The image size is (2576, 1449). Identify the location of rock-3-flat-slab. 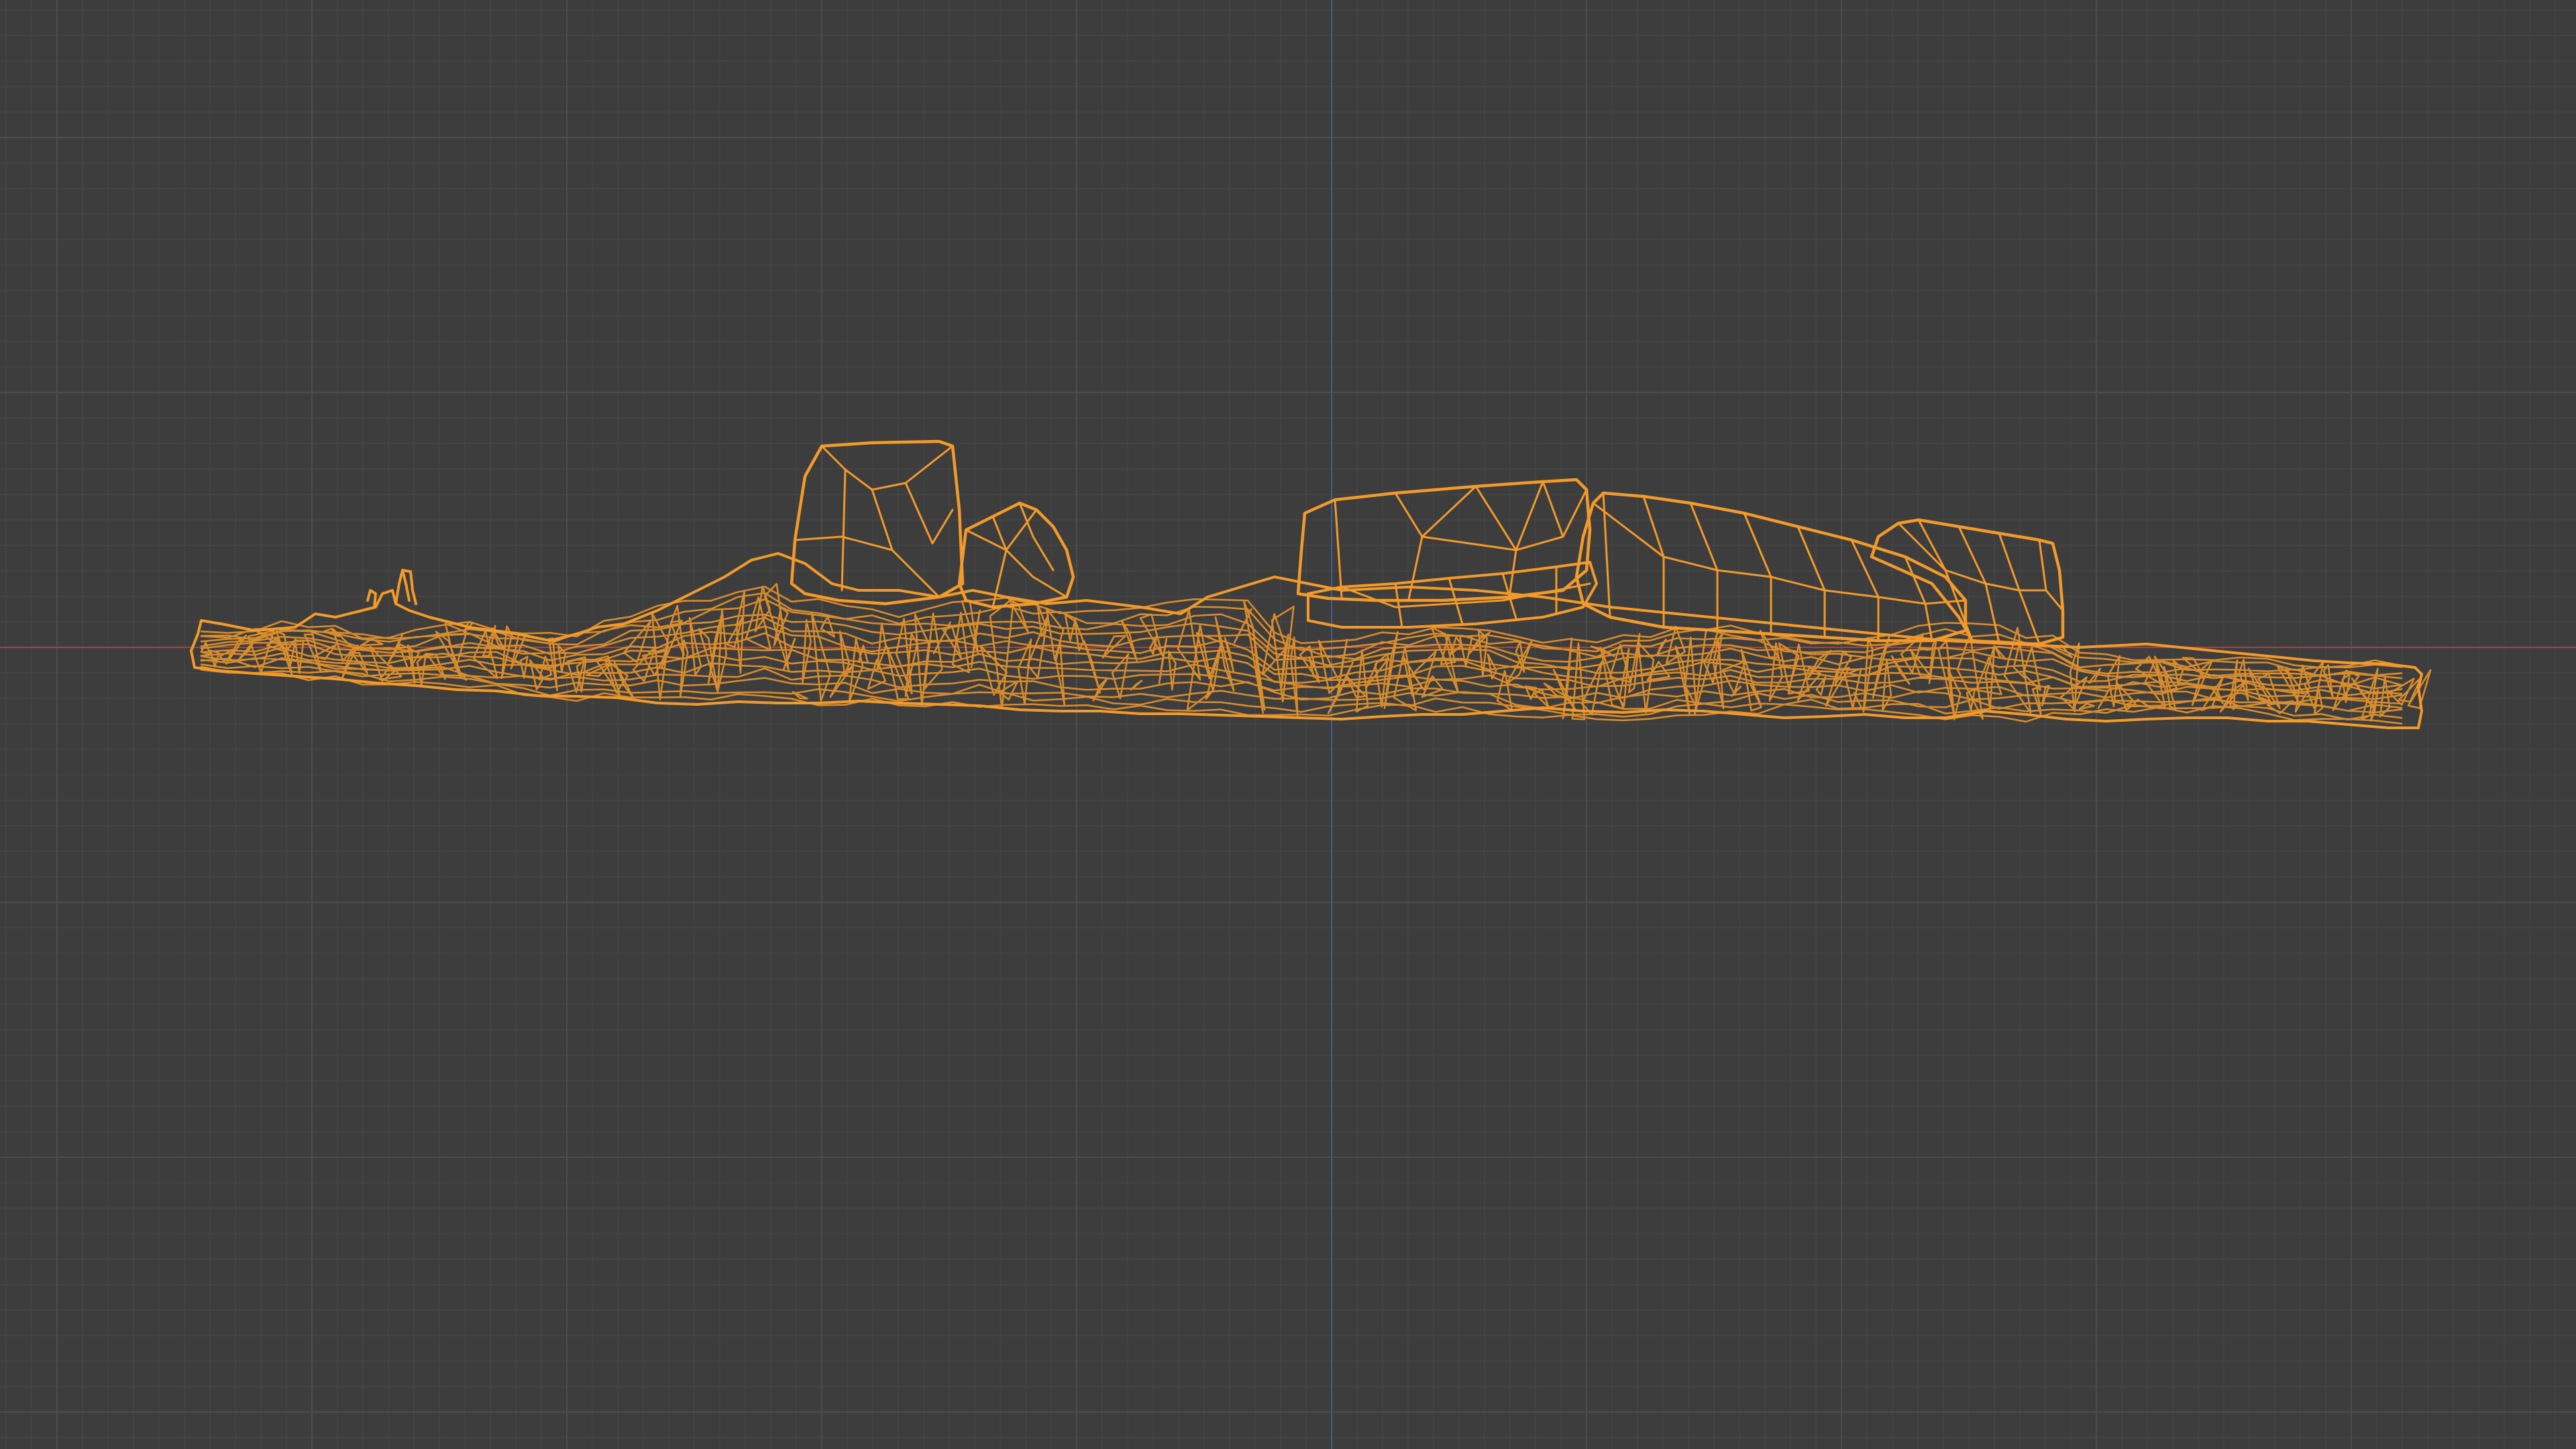
(1444, 540).